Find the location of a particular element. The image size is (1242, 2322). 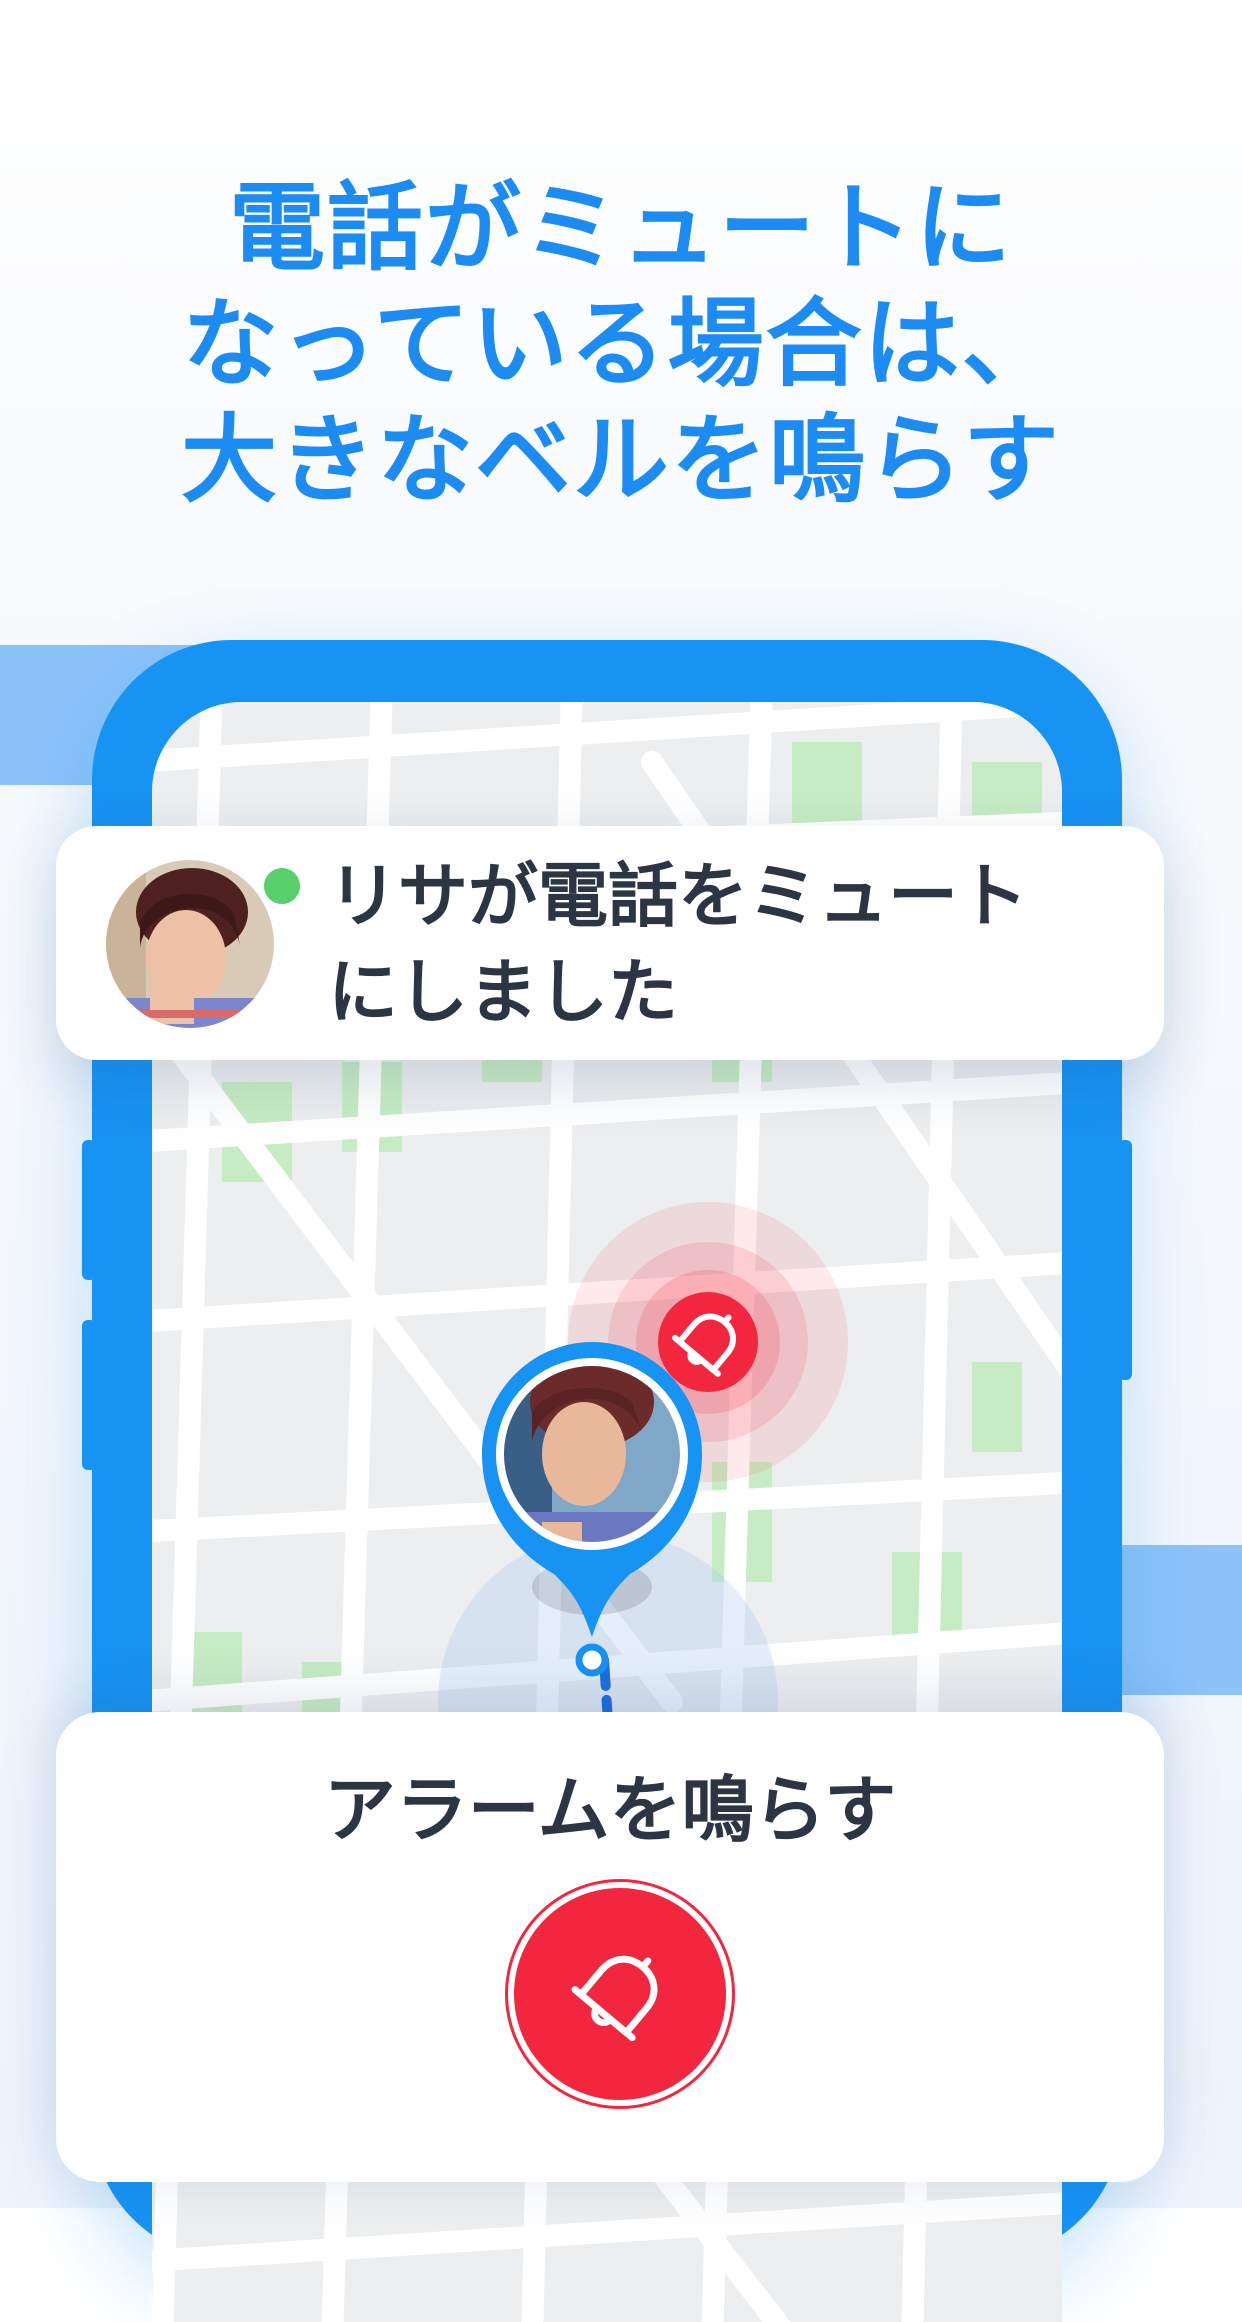

notification-card: リサが電話をミュート にしました is located at coordinates (610, 943).